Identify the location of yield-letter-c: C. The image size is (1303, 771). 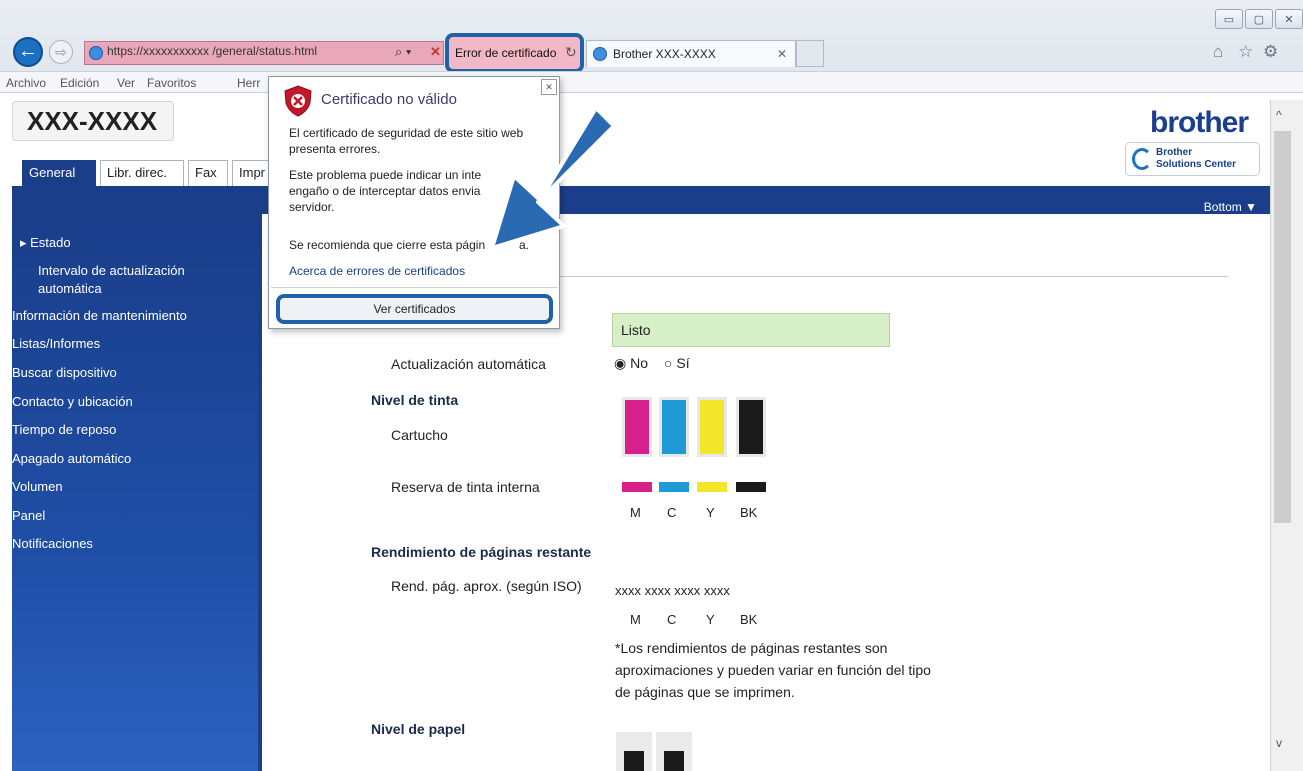
(672, 619).